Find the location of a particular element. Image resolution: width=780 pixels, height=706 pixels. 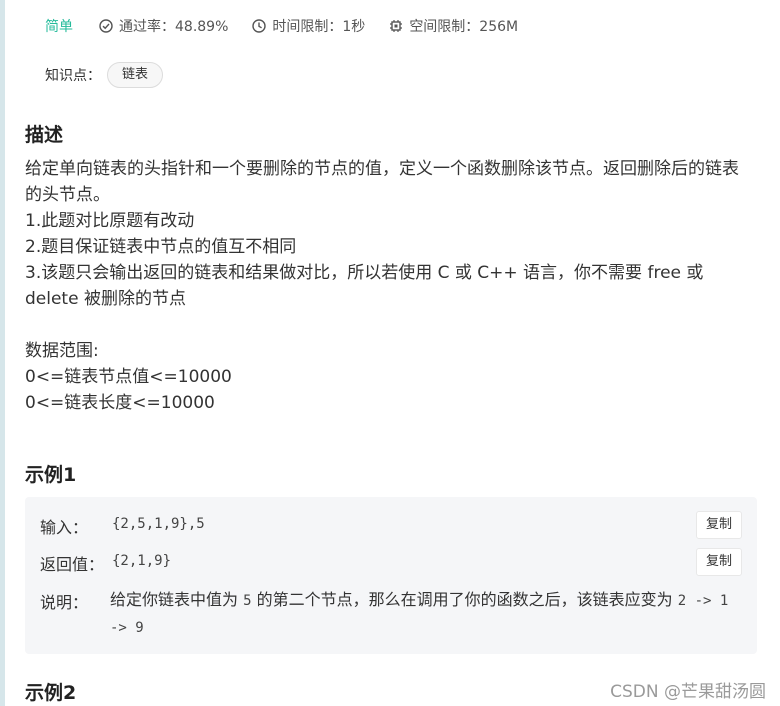

explain-label: 说明： is located at coordinates (64, 602).